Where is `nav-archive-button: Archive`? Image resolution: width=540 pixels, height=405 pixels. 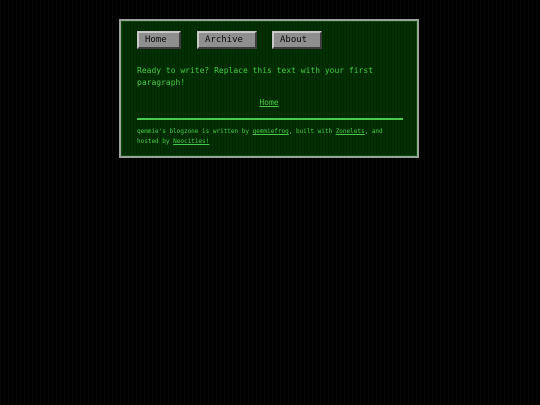
nav-archive-button: Archive is located at coordinates (227, 40).